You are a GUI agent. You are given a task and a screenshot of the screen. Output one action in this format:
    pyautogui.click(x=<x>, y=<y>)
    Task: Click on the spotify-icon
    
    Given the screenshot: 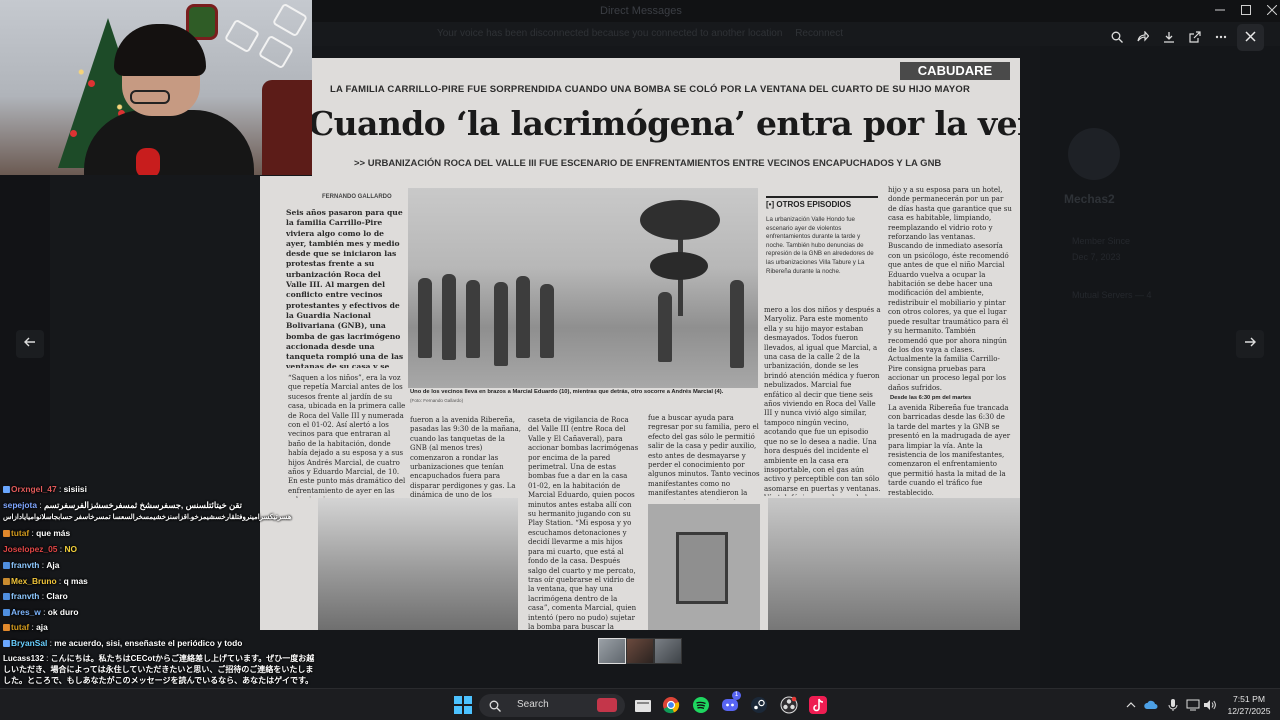 What is the action you would take?
    pyautogui.click(x=701, y=705)
    